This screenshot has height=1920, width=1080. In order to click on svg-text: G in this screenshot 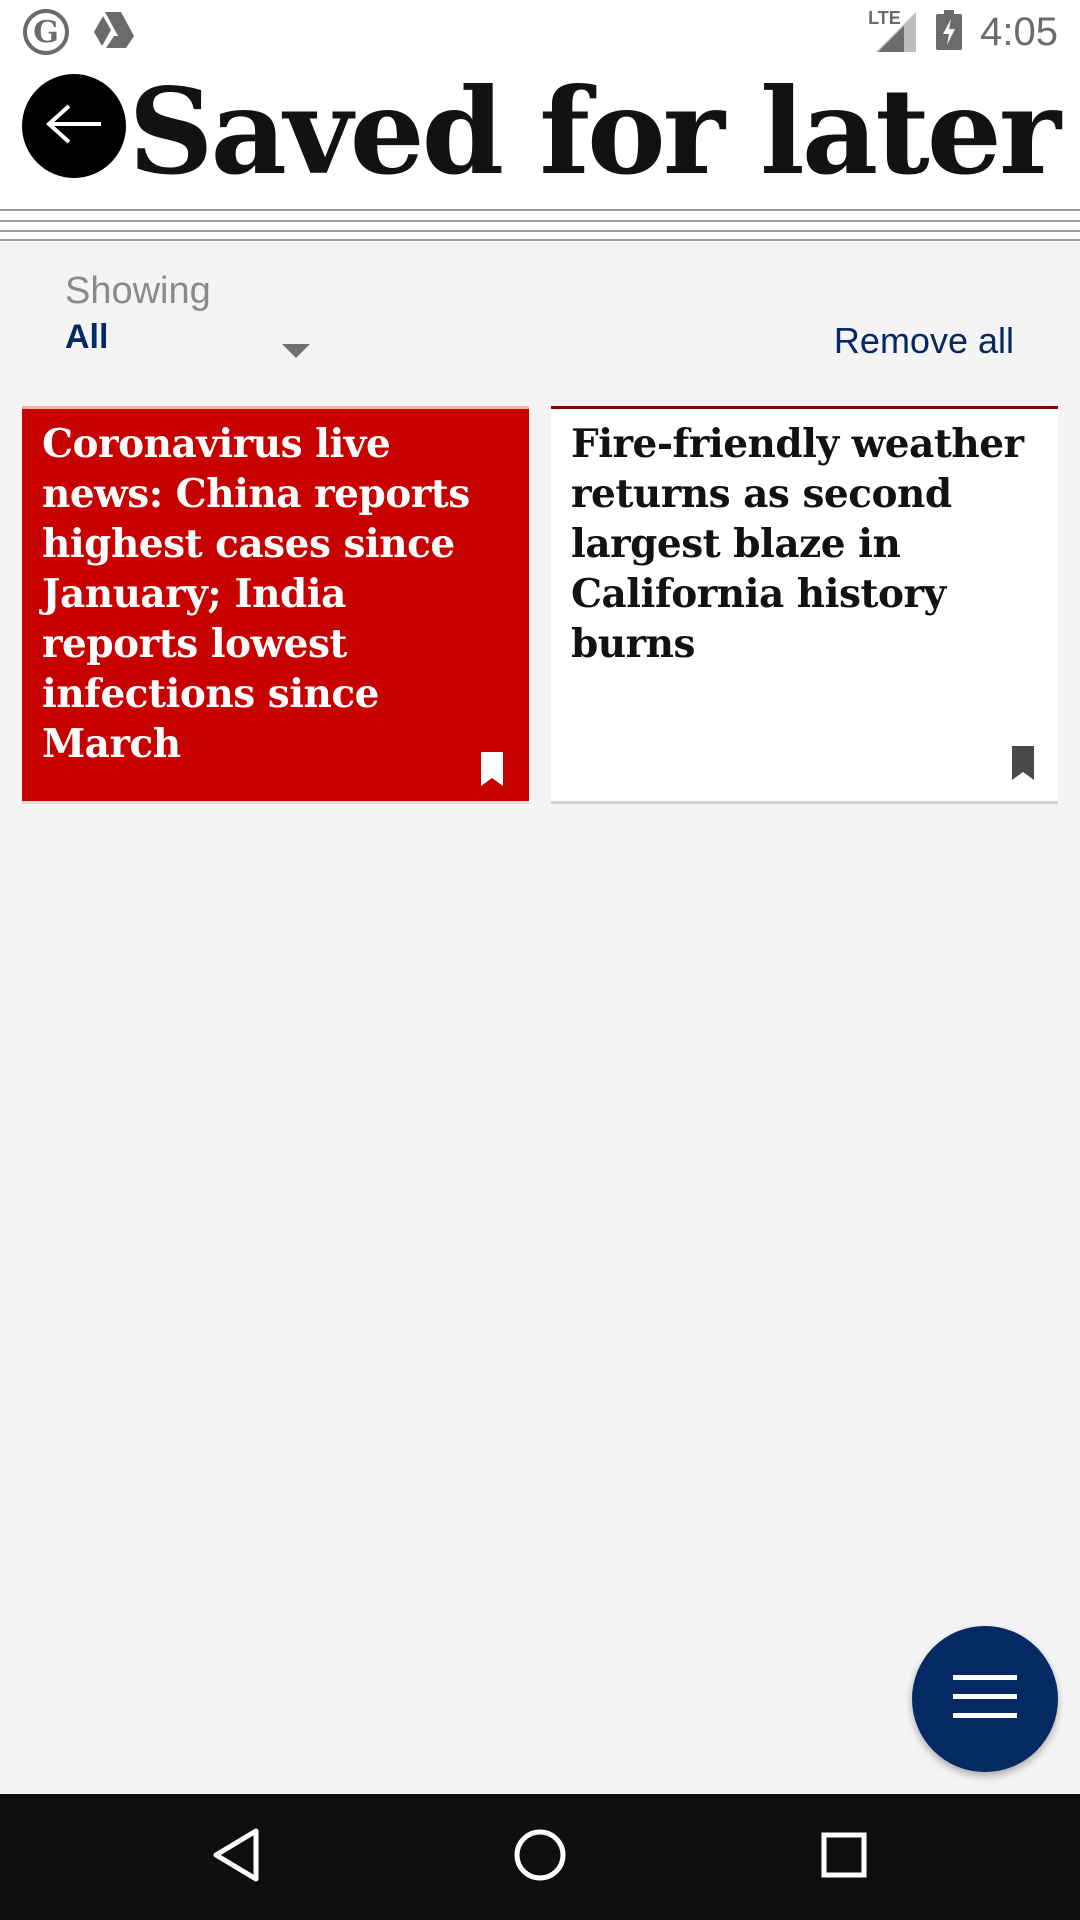, I will do `click(46, 32)`.